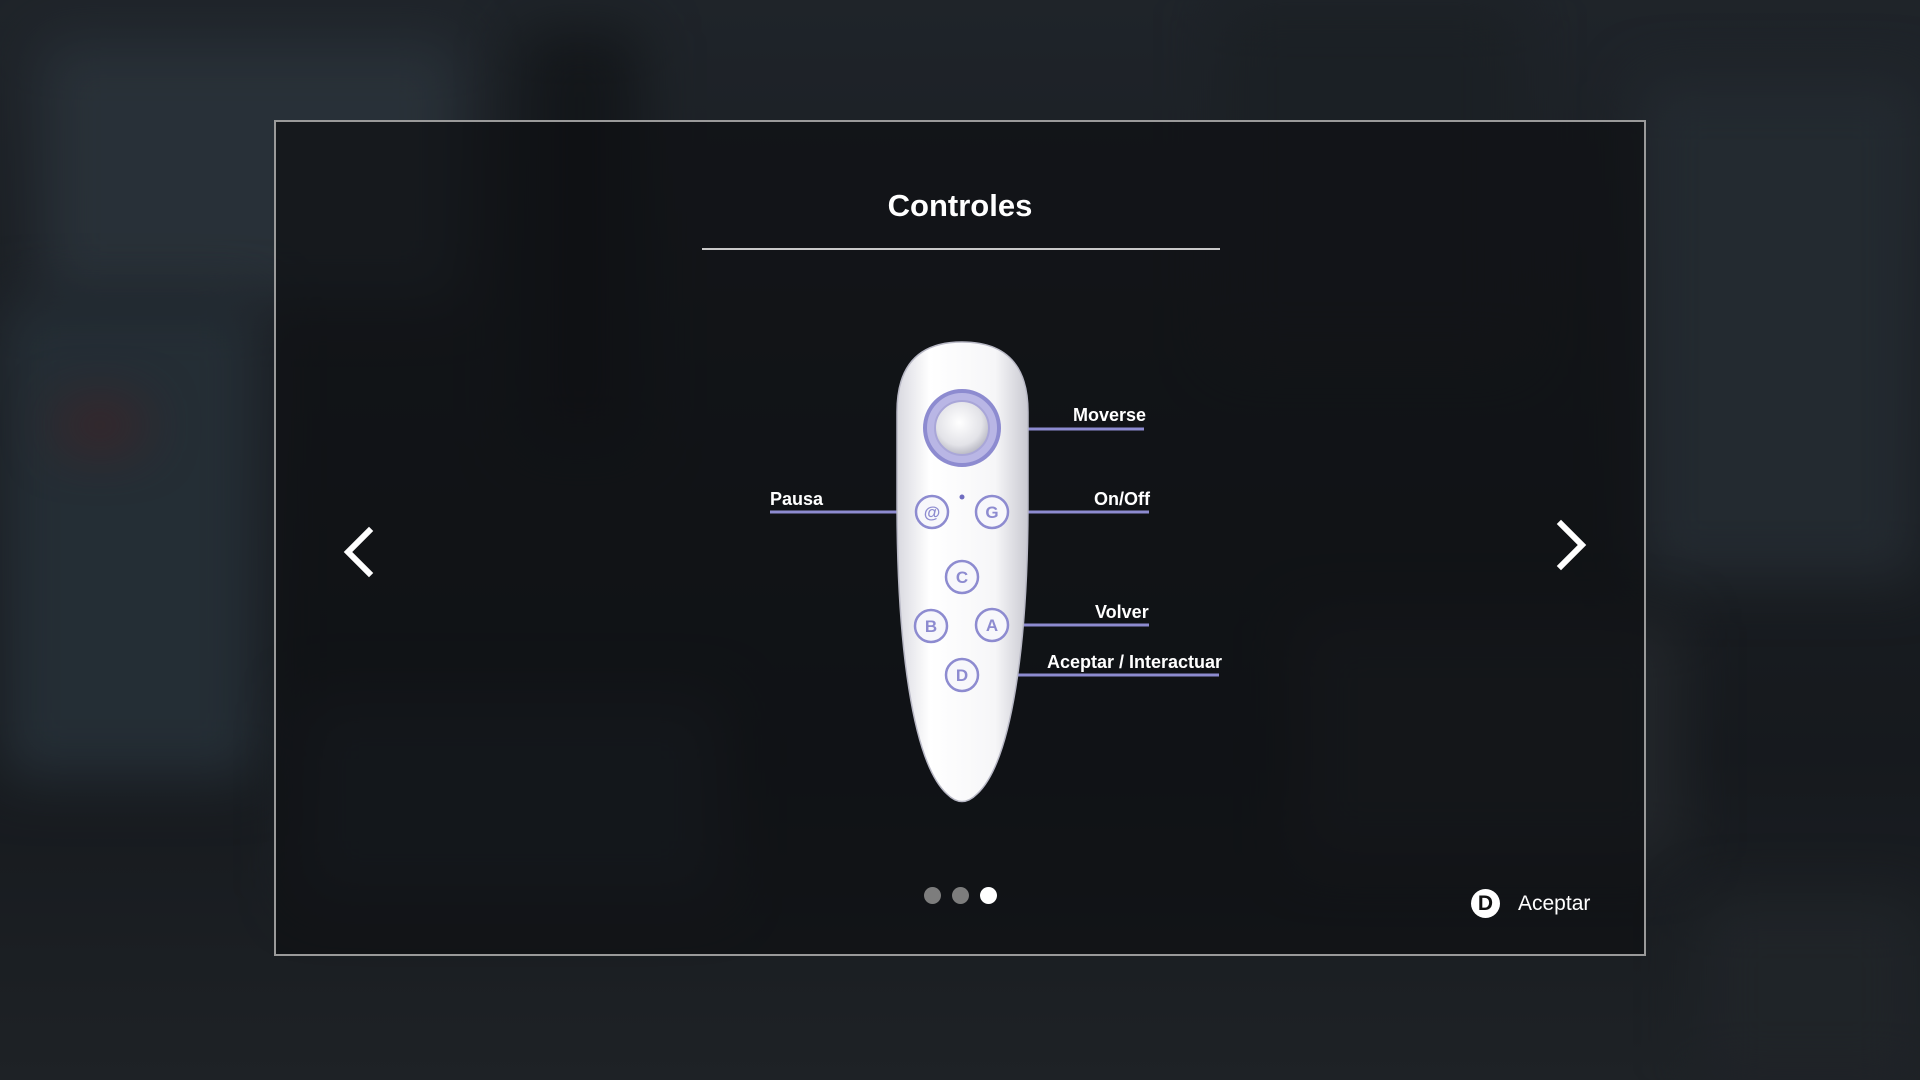 The width and height of the screenshot is (1920, 1080). I want to click on d-key-icon: D, so click(1485, 903).